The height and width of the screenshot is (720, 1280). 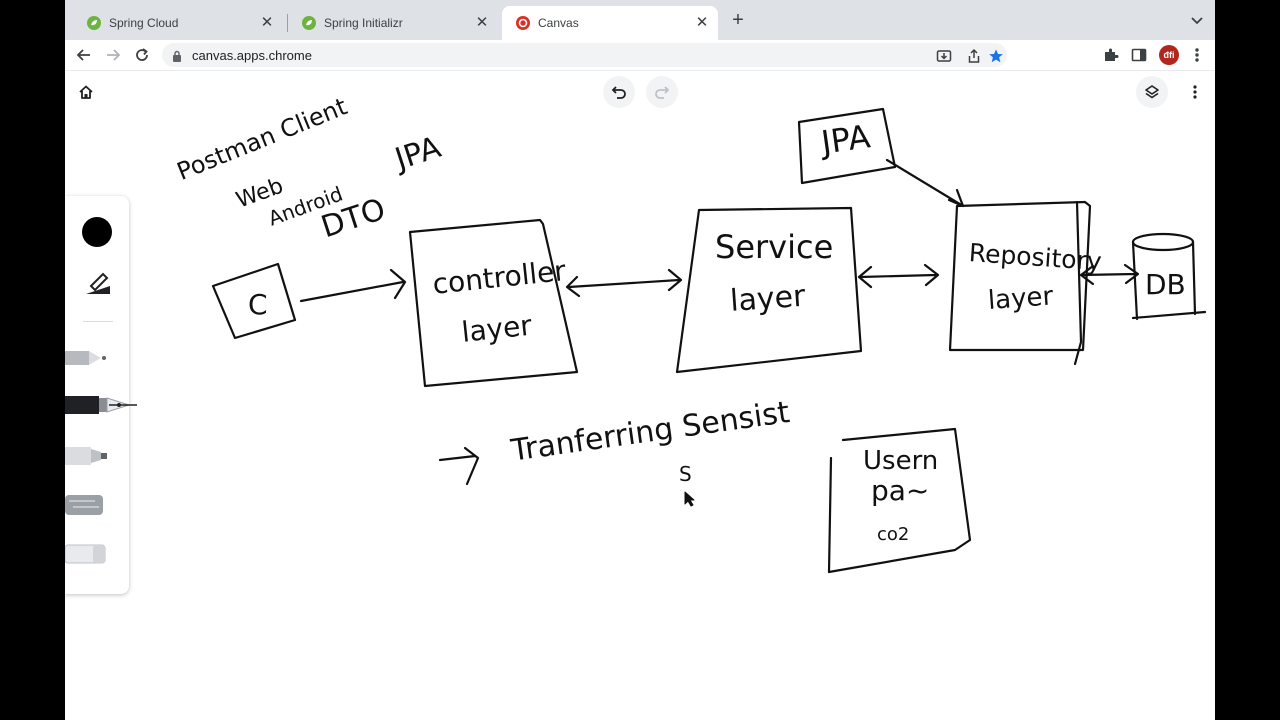 What do you see at coordinates (493, 303) in the screenshot?
I see `controller-box-stroke` at bounding box center [493, 303].